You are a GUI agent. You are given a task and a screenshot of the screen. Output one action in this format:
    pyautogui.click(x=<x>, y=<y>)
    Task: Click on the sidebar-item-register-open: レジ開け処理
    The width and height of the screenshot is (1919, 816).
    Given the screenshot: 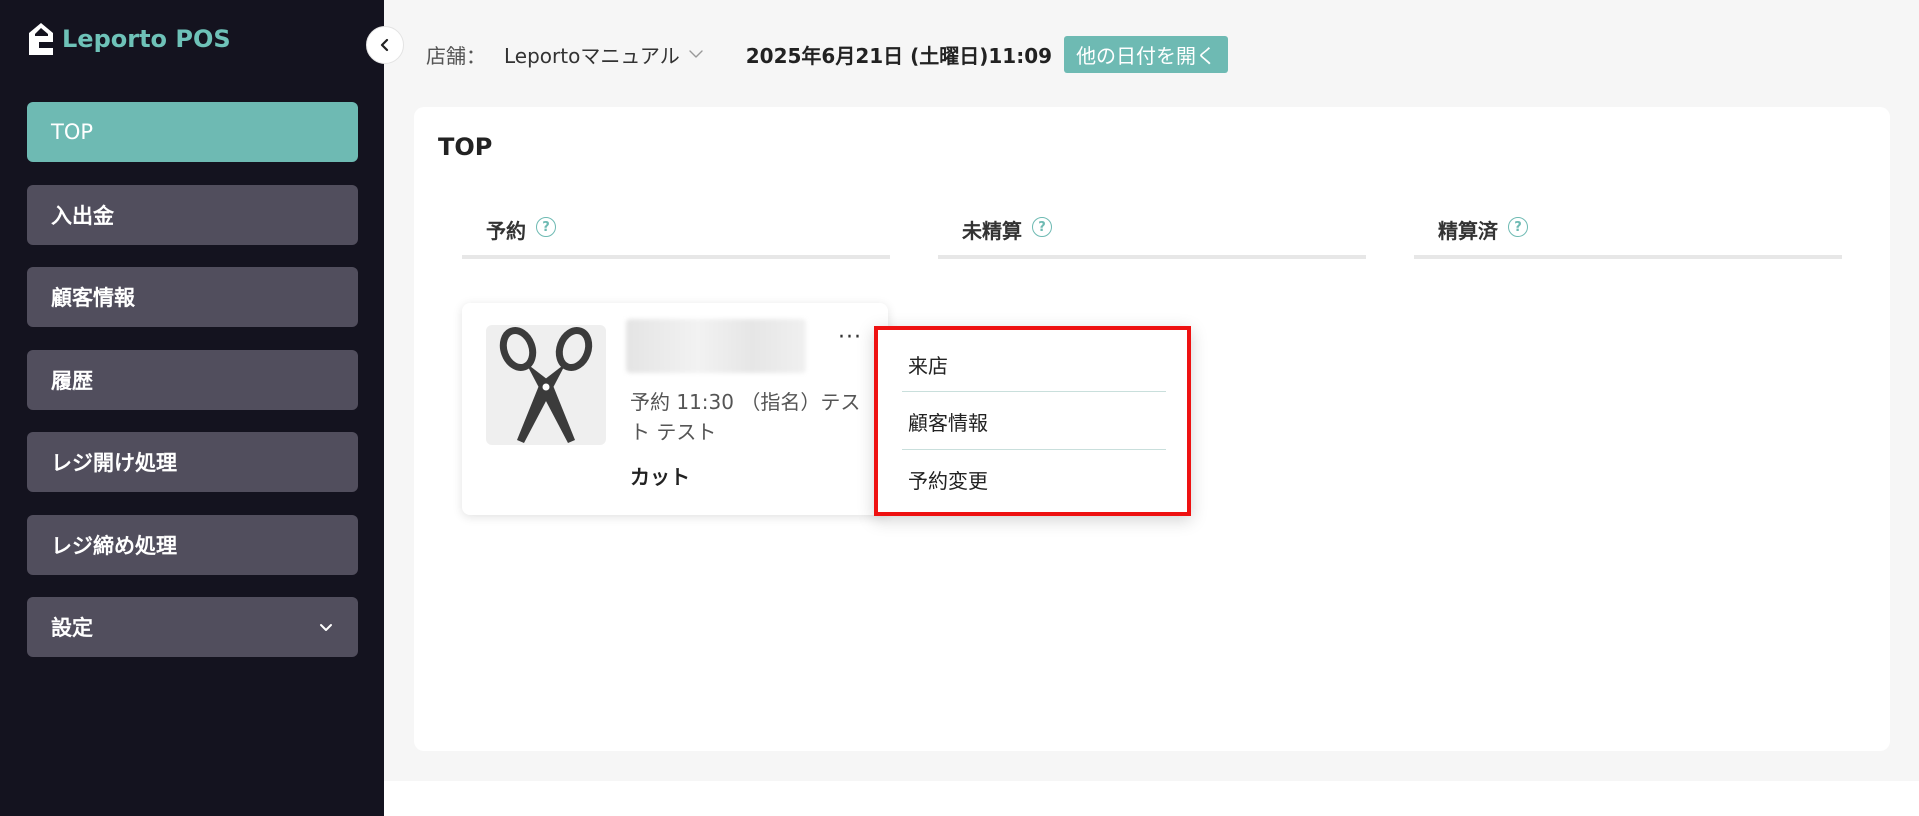 What is the action you would take?
    pyautogui.click(x=192, y=462)
    